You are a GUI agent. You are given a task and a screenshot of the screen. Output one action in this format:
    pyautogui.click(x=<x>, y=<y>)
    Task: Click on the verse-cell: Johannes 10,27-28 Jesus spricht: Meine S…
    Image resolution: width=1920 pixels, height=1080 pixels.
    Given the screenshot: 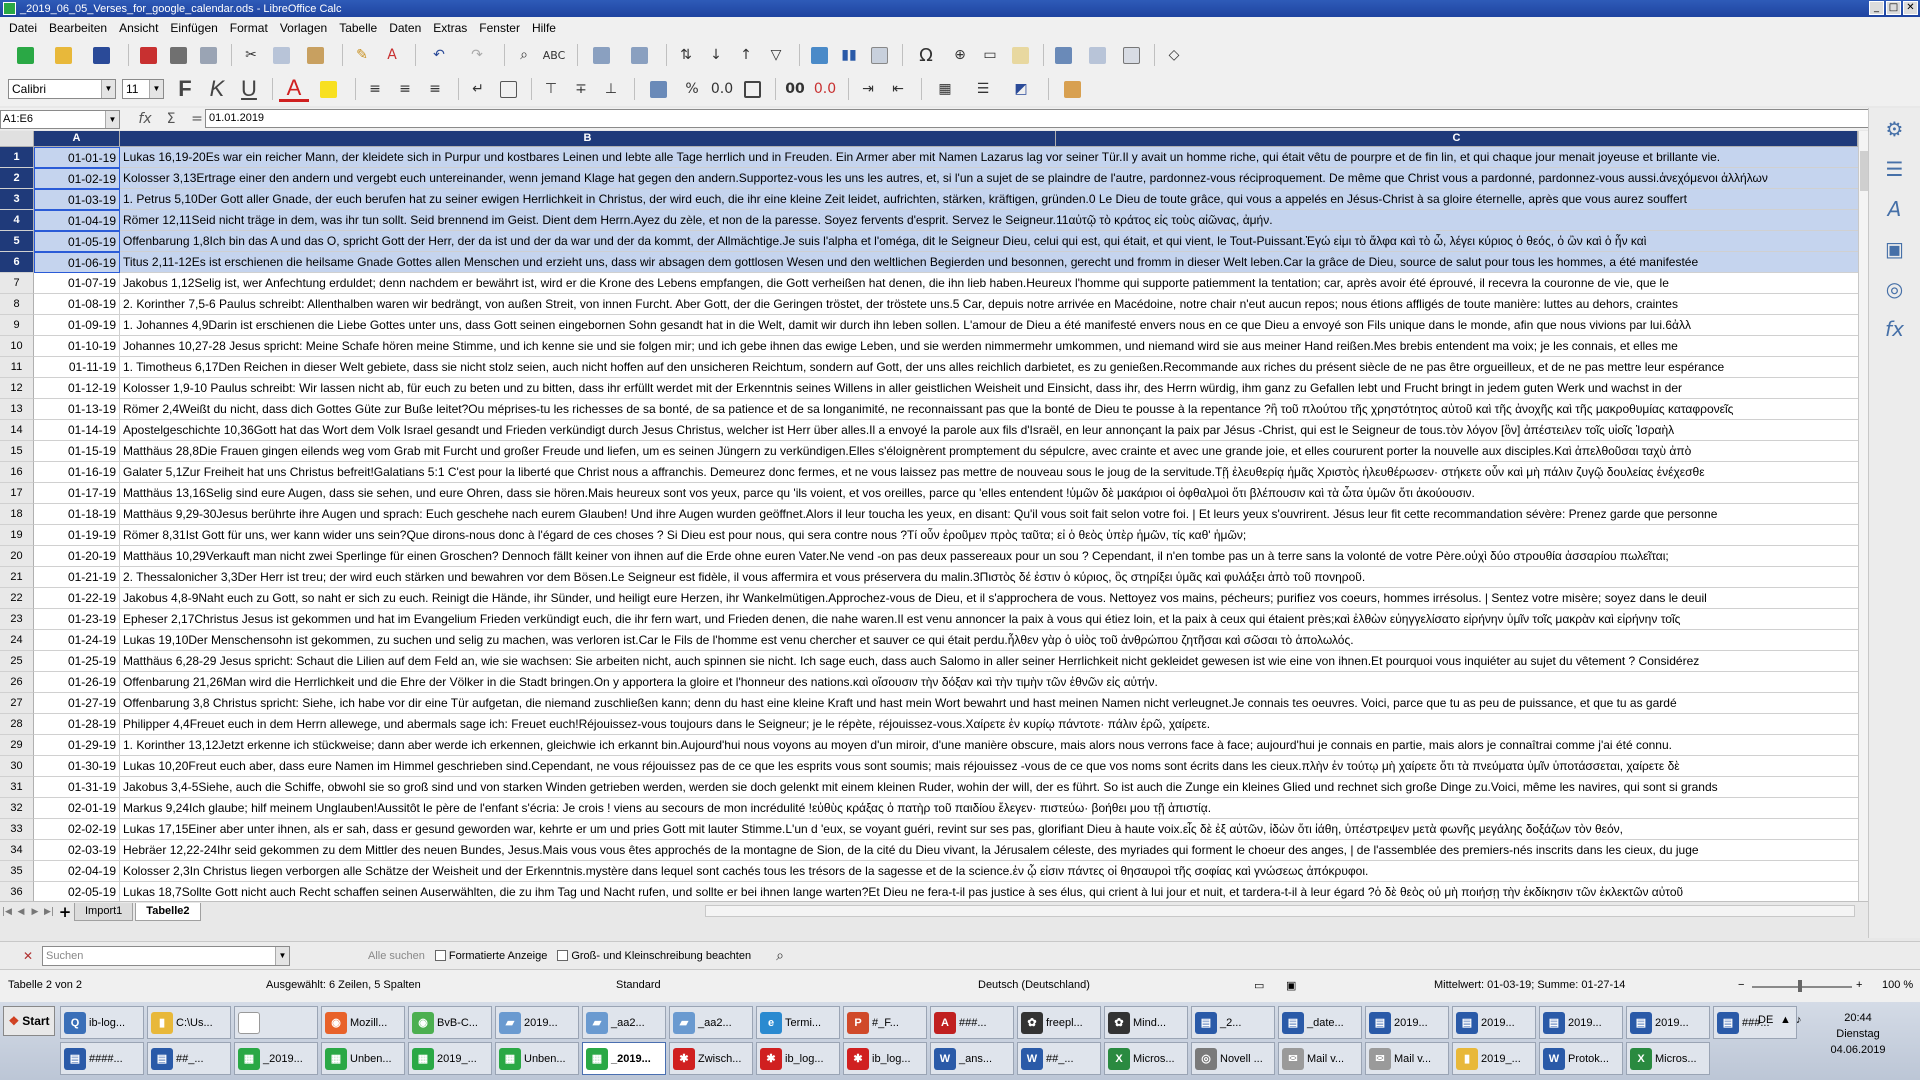 What is the action you would take?
    pyautogui.click(x=989, y=346)
    